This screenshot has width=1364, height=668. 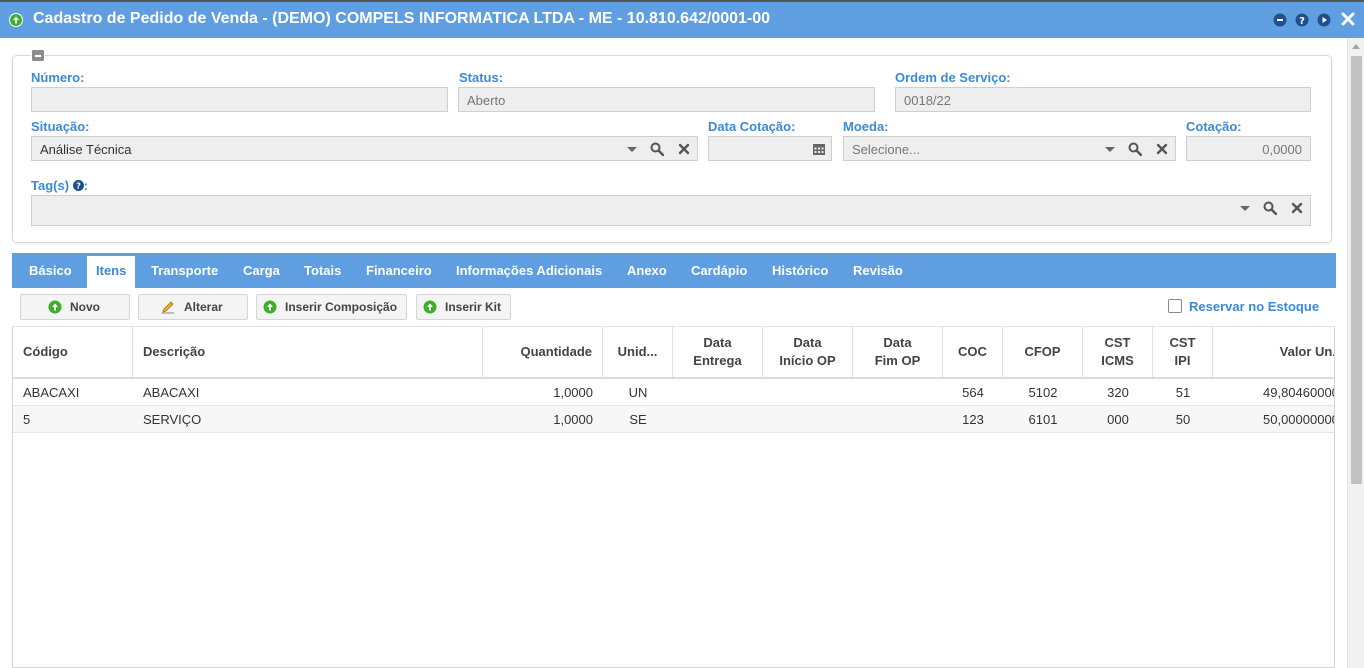 I want to click on cell-cst-ipi: 51, so click(x=1183, y=392).